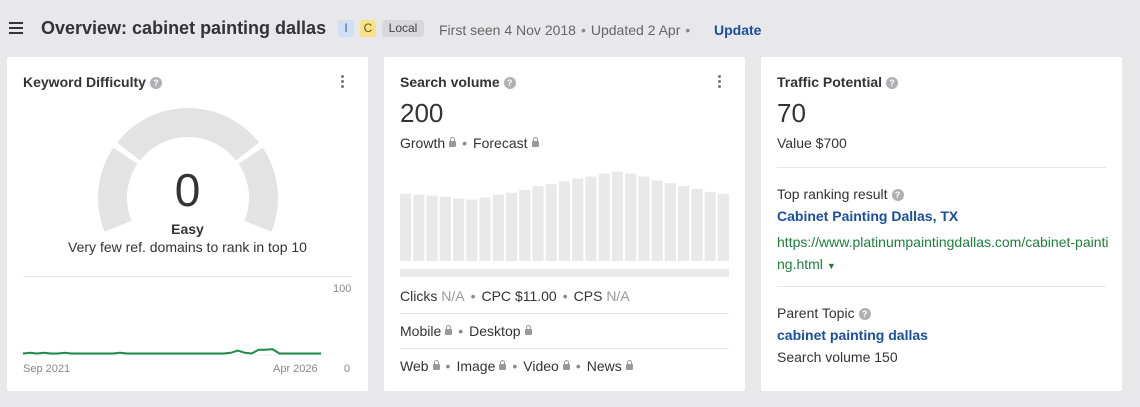 The width and height of the screenshot is (1140, 407). Describe the element at coordinates (475, 366) in the screenshot. I see `image-label: Image` at that location.